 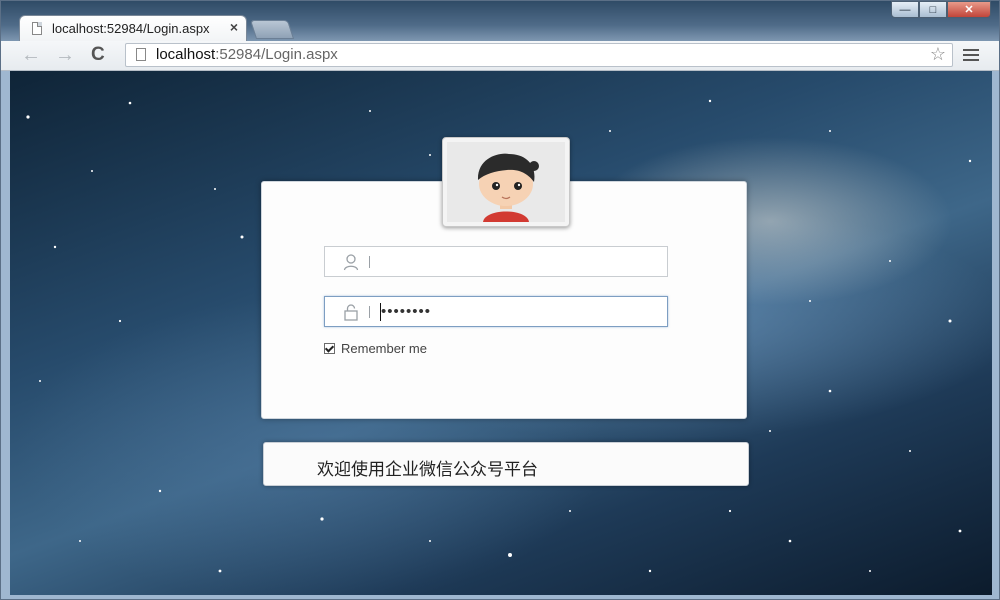 What do you see at coordinates (351, 262) in the screenshot?
I see `user-icon` at bounding box center [351, 262].